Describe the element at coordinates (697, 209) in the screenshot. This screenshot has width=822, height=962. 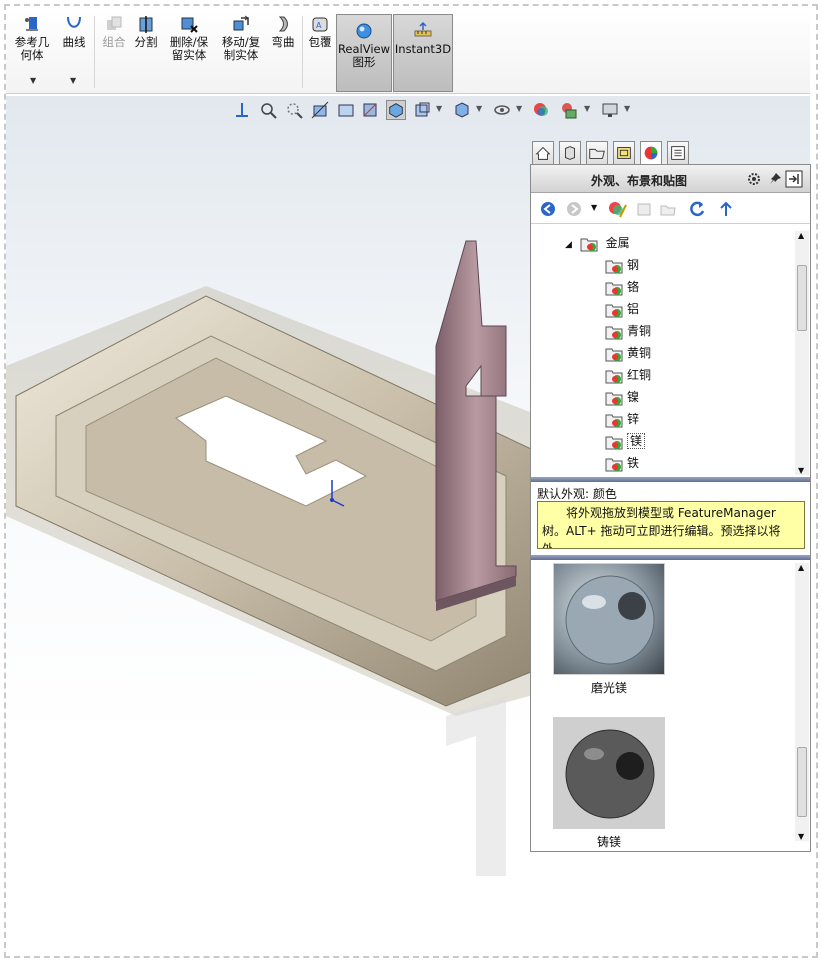
I see `refresh-icon` at that location.